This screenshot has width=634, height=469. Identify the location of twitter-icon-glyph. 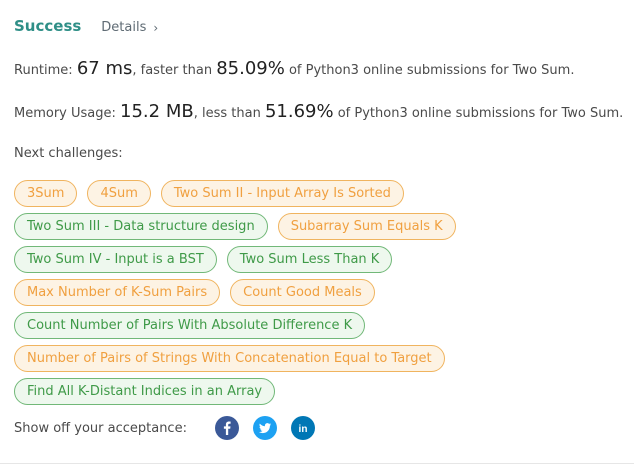
(264, 428).